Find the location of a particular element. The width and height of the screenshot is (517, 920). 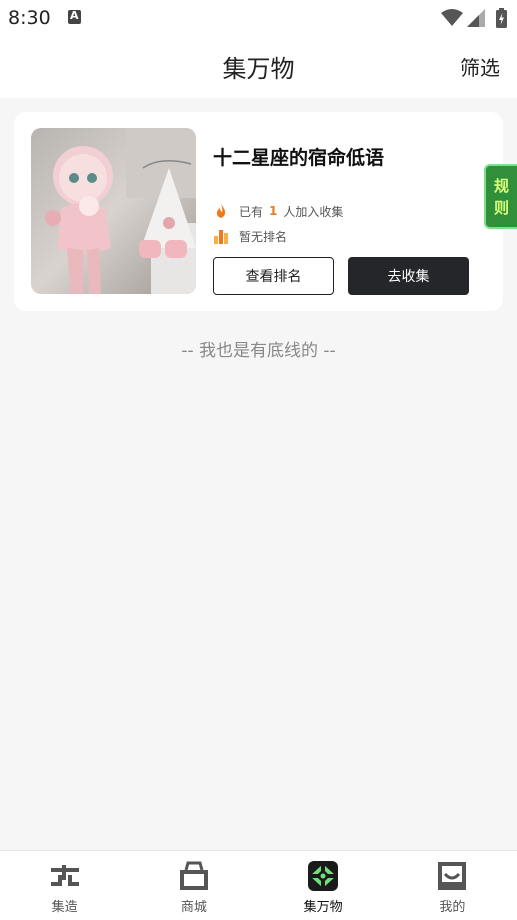

nav-item-jiwanwu: 集万物 is located at coordinates (323, 885).